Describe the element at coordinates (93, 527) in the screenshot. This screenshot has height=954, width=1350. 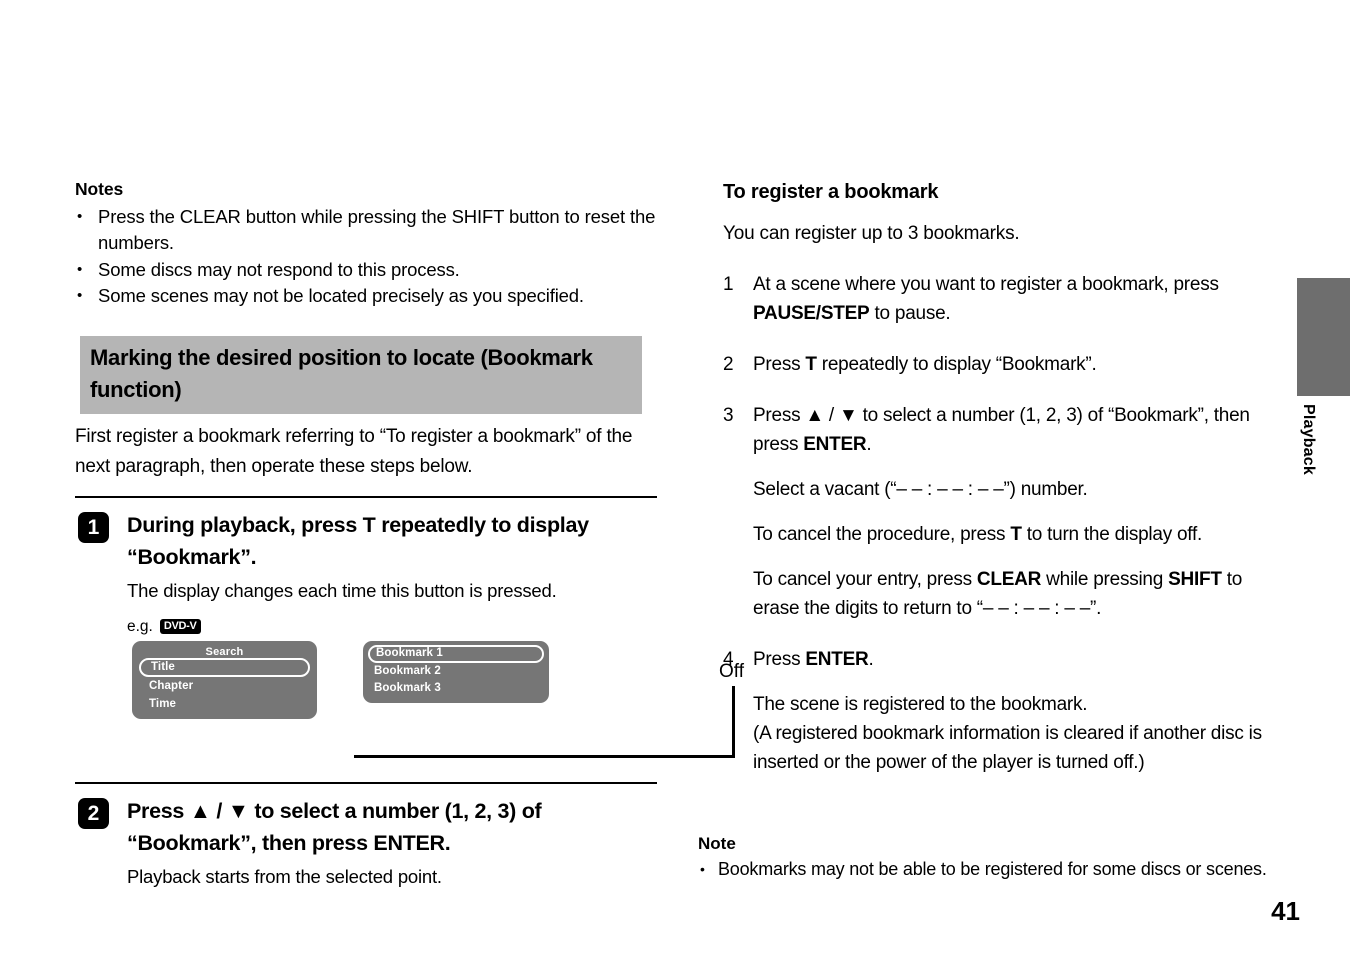
I see `step-number-badge: 1` at that location.